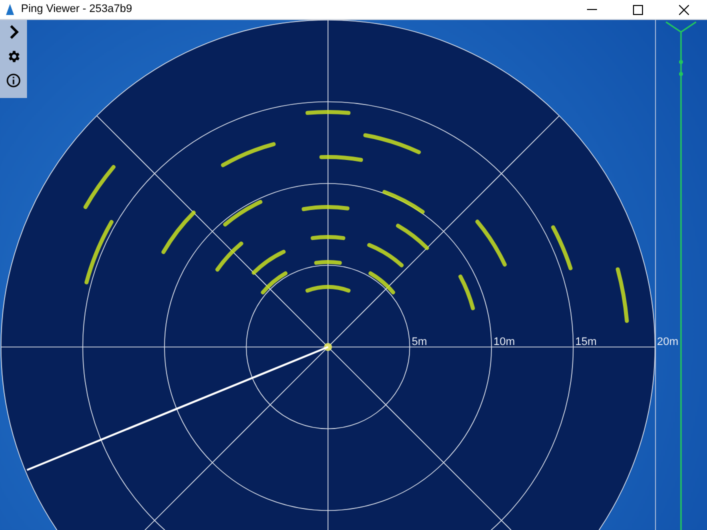 This screenshot has height=530, width=707. What do you see at coordinates (13, 32) in the screenshot?
I see `chevron-right-icon` at bounding box center [13, 32].